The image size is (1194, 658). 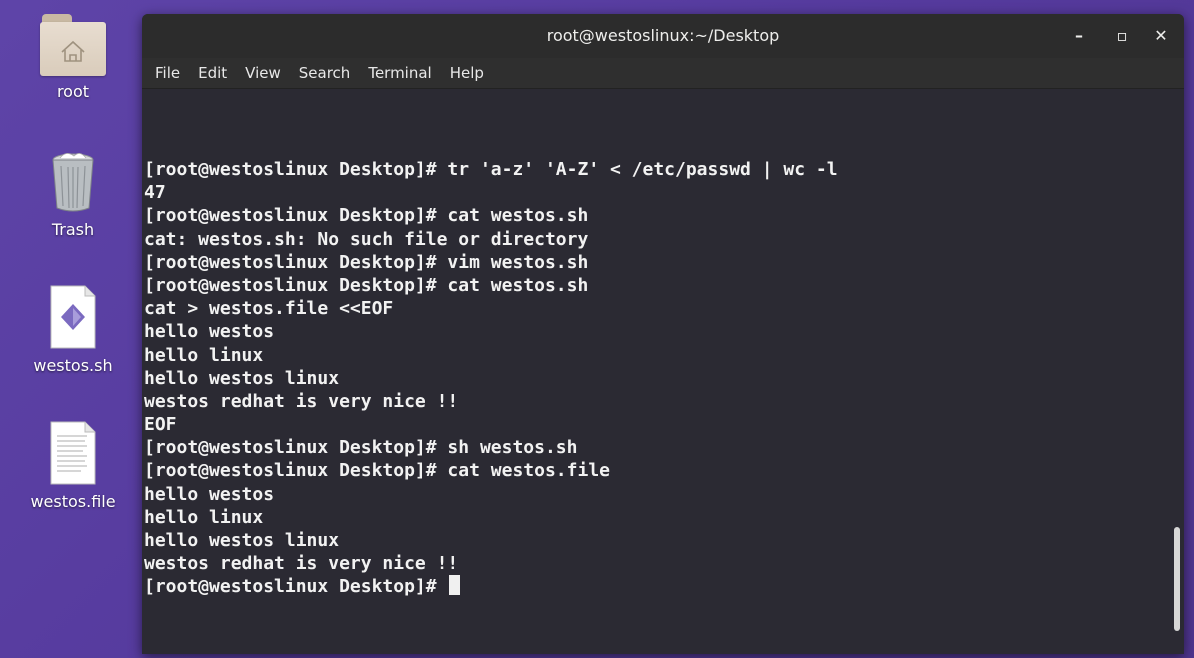 What do you see at coordinates (73, 365) in the screenshot?
I see `desktop-icon-label: westos.sh` at bounding box center [73, 365].